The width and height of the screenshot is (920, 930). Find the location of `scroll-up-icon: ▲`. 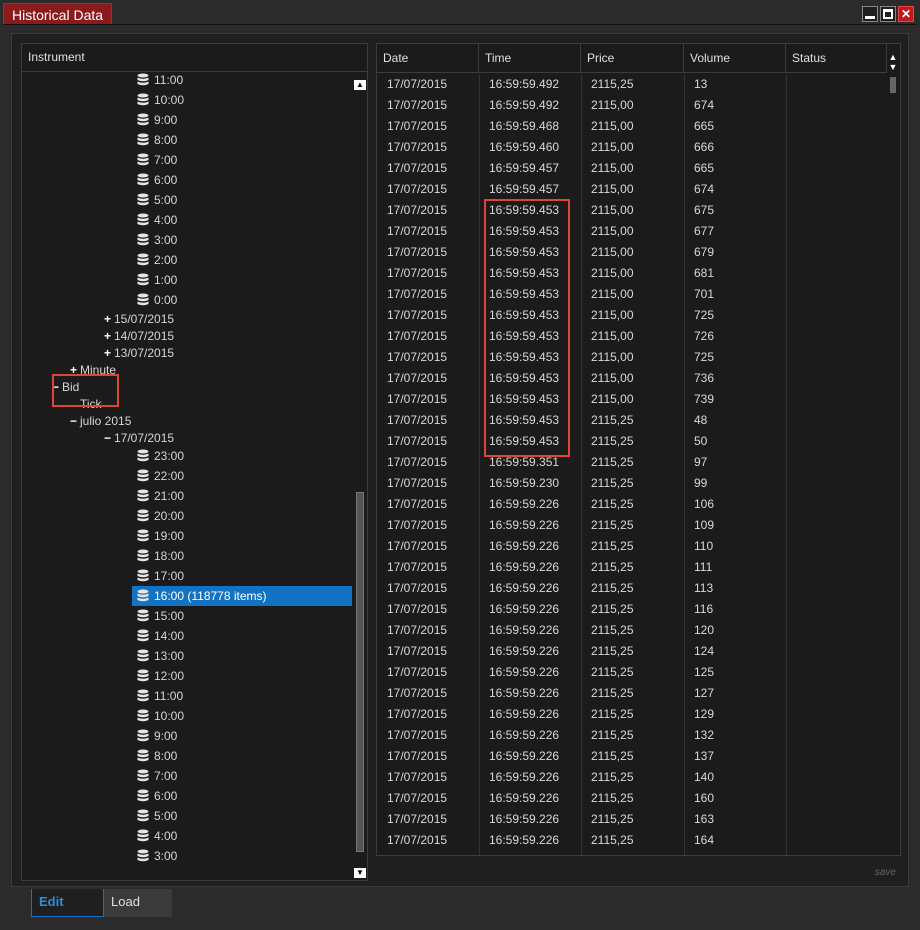

scroll-up-icon: ▲ is located at coordinates (360, 85).